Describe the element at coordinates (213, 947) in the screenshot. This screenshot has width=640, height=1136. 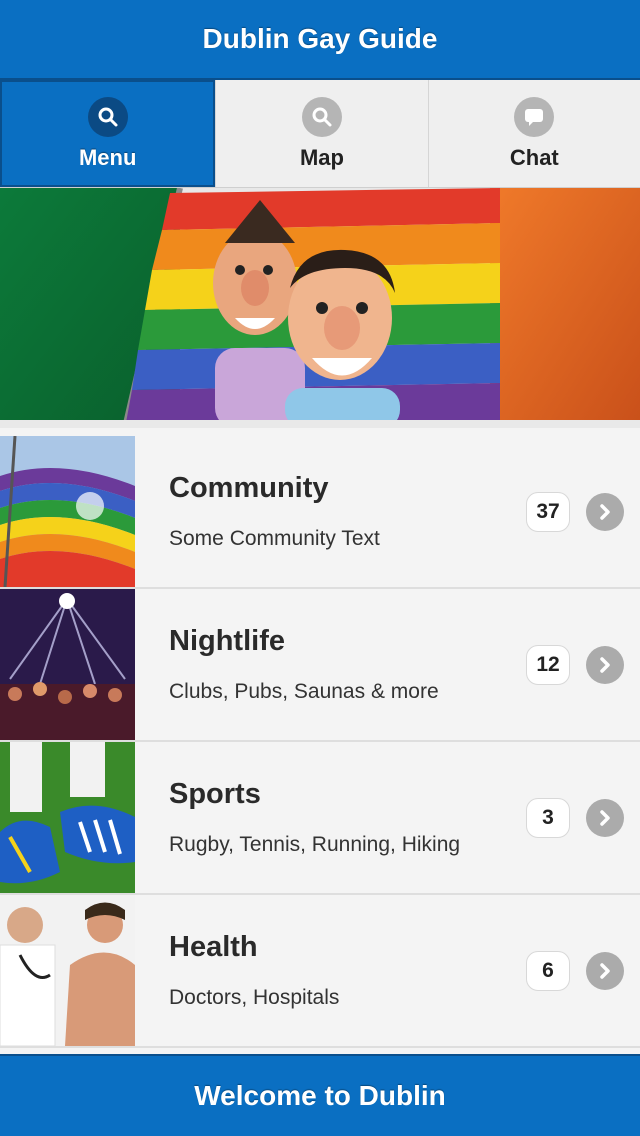
I see `list-item-title: Health` at that location.